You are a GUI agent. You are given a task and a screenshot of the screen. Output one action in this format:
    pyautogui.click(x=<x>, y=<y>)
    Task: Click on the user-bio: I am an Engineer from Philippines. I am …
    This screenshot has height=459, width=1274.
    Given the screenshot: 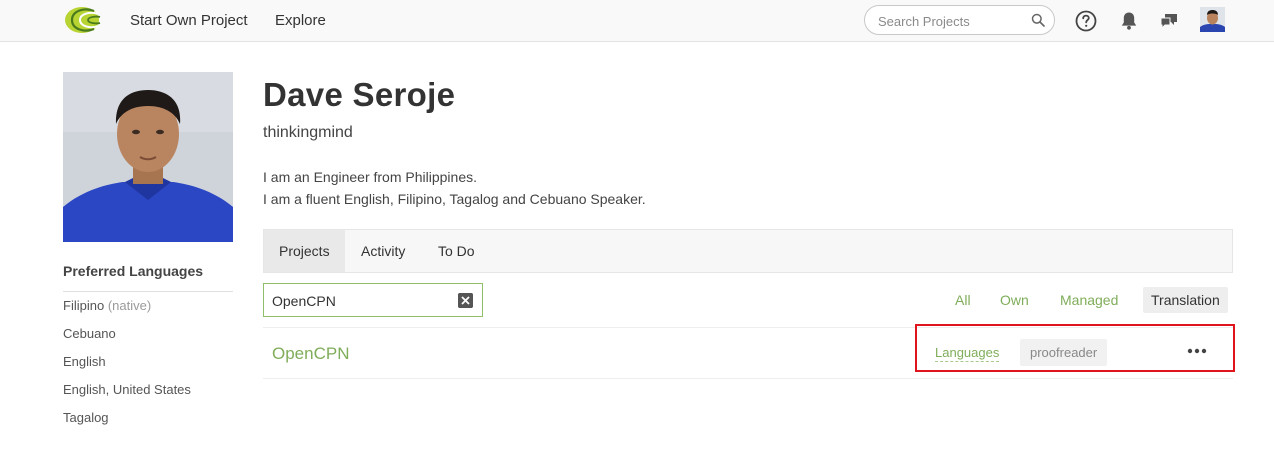 What is the action you would take?
    pyautogui.click(x=454, y=188)
    